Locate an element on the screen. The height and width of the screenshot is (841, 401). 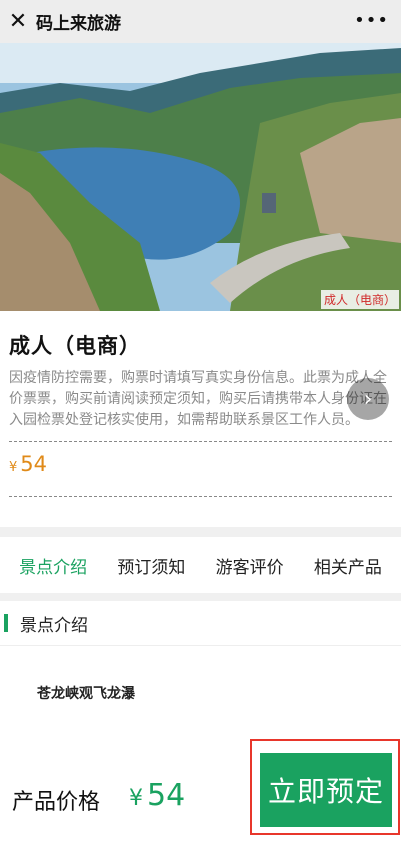
section-accent-bar is located at coordinates (6, 623).